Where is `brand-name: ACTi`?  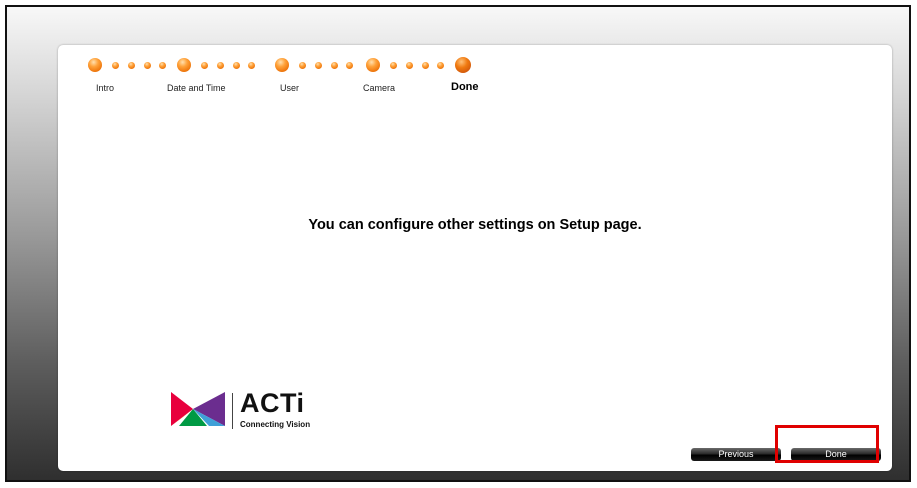 brand-name: ACTi is located at coordinates (272, 403).